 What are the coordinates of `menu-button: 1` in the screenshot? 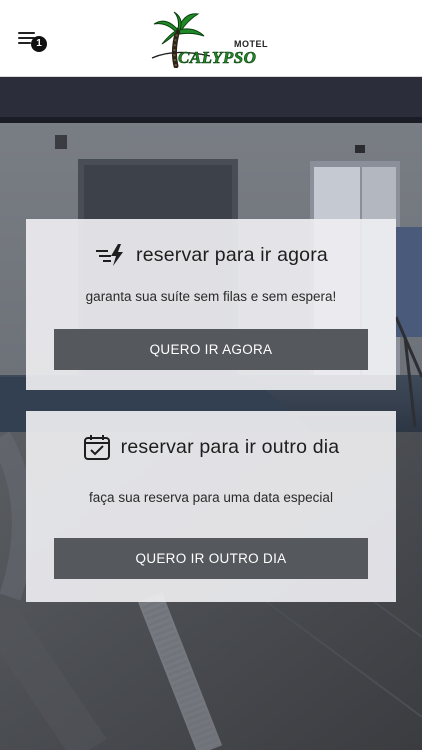 It's located at (32, 40).